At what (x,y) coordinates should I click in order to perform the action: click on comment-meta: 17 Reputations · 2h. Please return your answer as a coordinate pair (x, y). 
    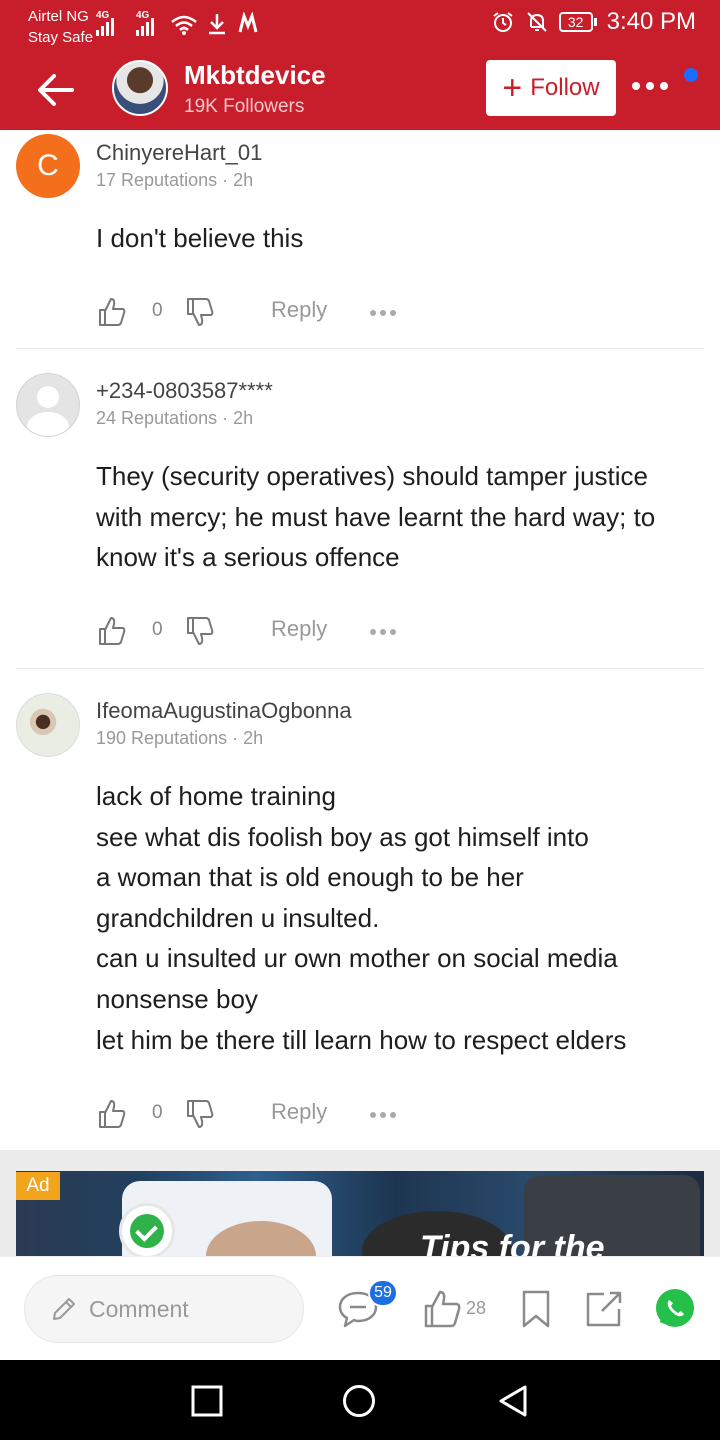
    Looking at the image, I should click on (175, 180).